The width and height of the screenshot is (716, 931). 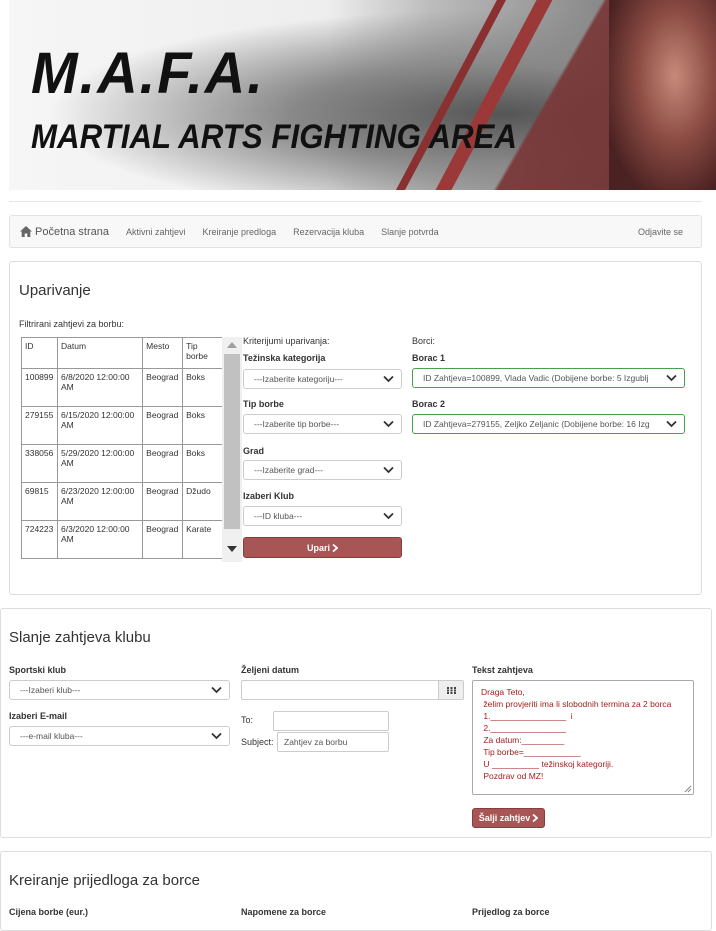 What do you see at coordinates (316, 742) in the screenshot?
I see `subject-input-value: Zahtjev za borbu` at bounding box center [316, 742].